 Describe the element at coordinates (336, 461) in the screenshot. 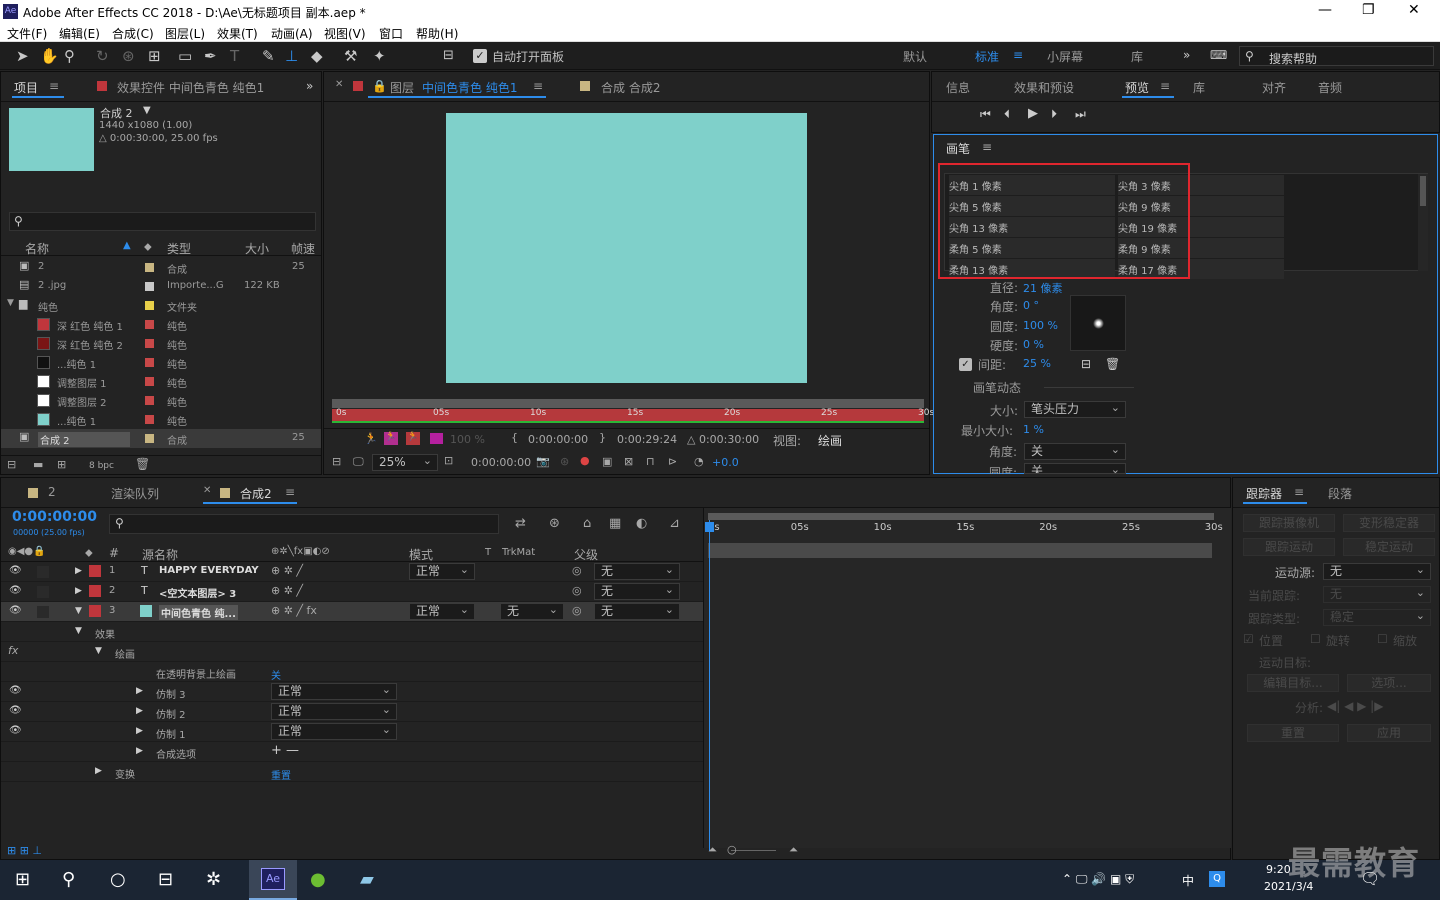

I see `always-preview-icon: ⊟` at that location.